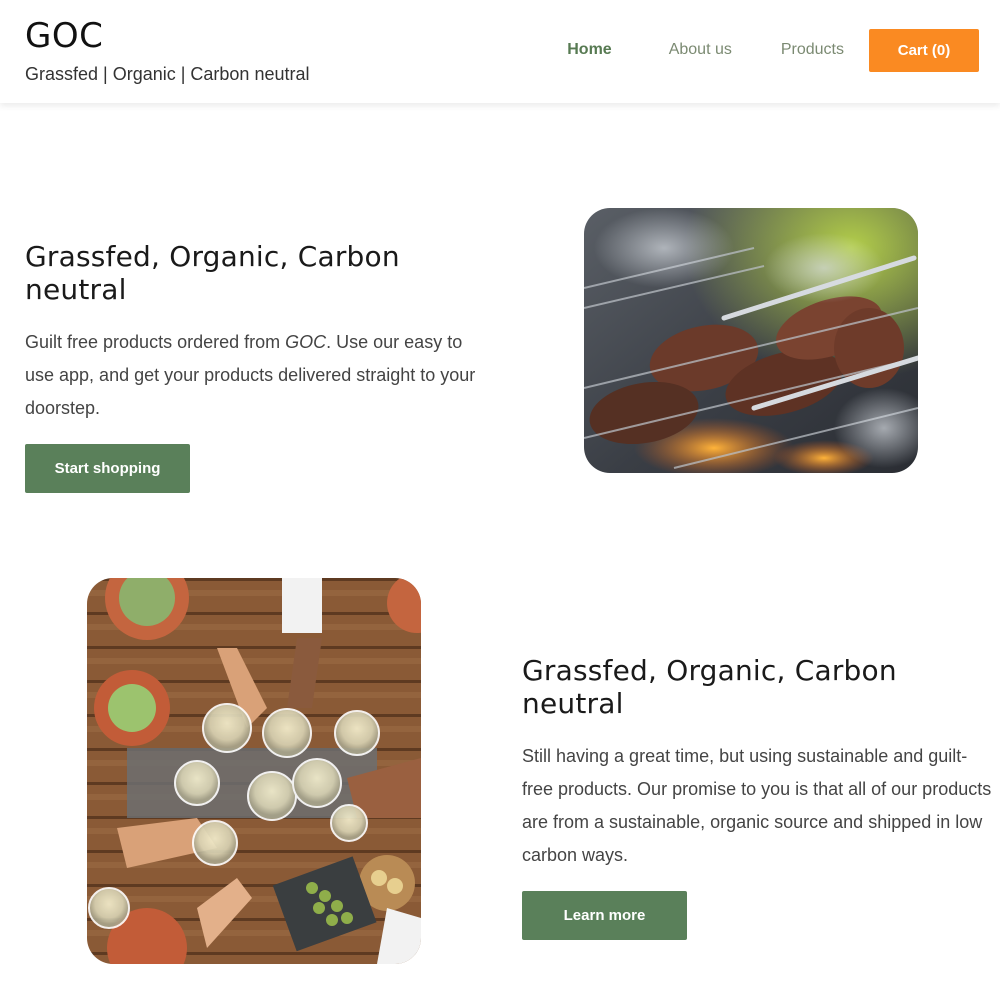 The image size is (1000, 1000). I want to click on cart-button: Cart (0), so click(924, 50).